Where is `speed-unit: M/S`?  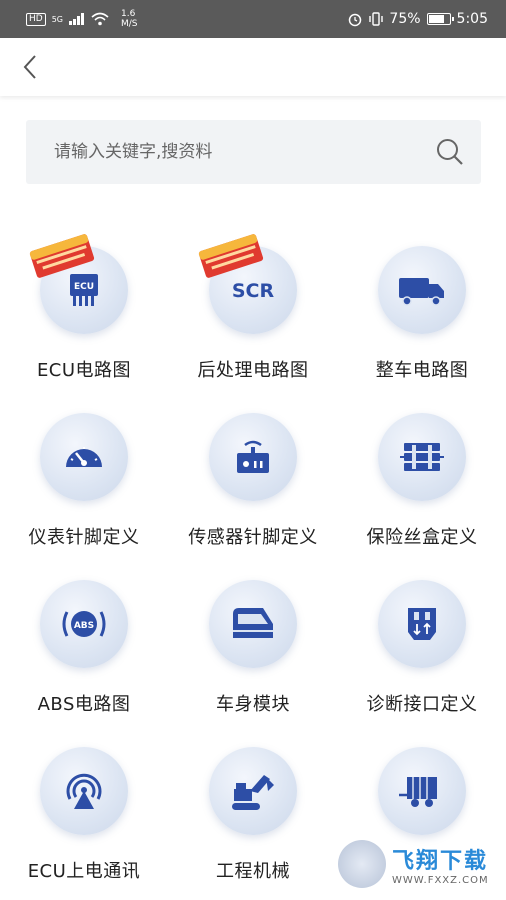
speed-unit: M/S is located at coordinates (129, 24).